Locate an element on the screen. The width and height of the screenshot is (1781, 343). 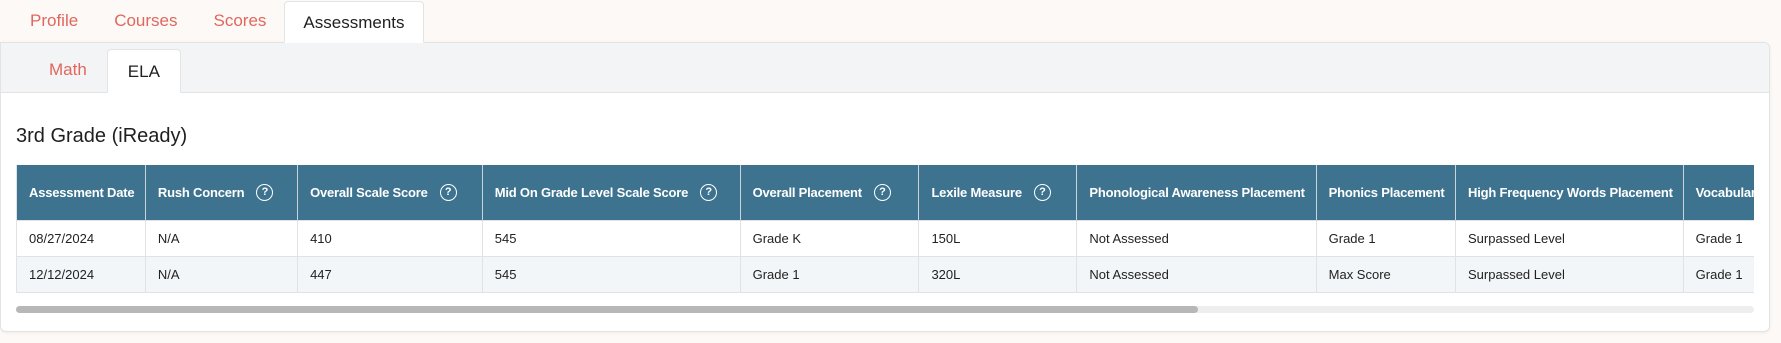
header-label: Rush Concern is located at coordinates (201, 192).